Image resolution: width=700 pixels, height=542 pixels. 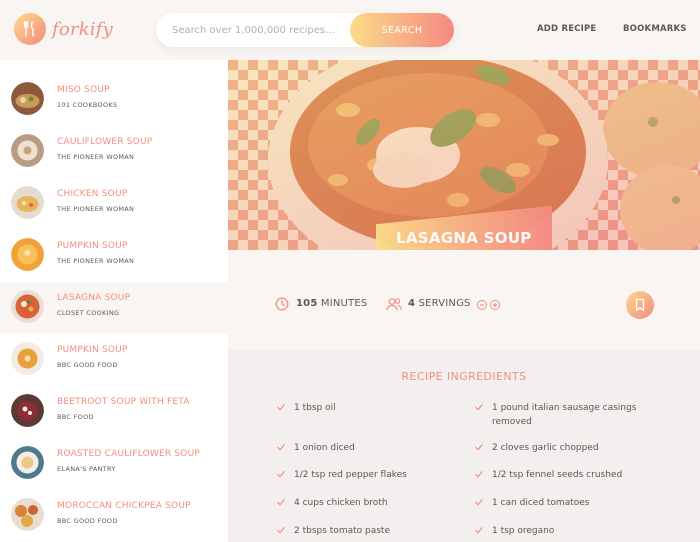 I want to click on decrease-servings-button, so click(x=482, y=305).